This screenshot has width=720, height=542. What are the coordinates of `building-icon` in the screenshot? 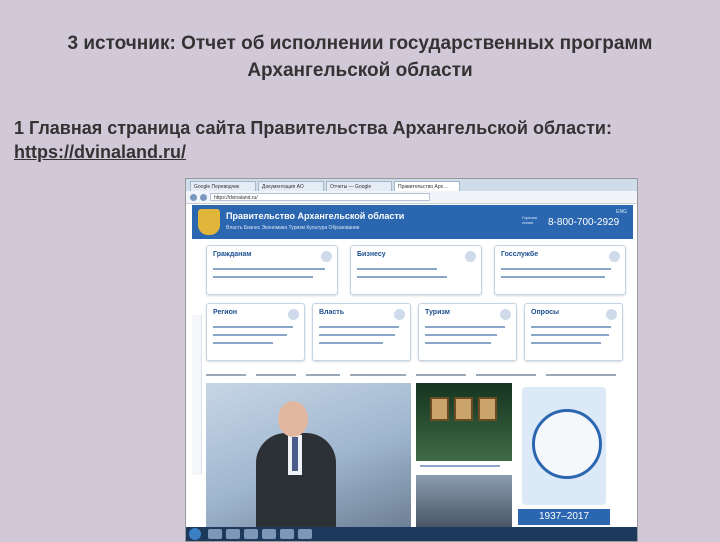 It's located at (399, 314).